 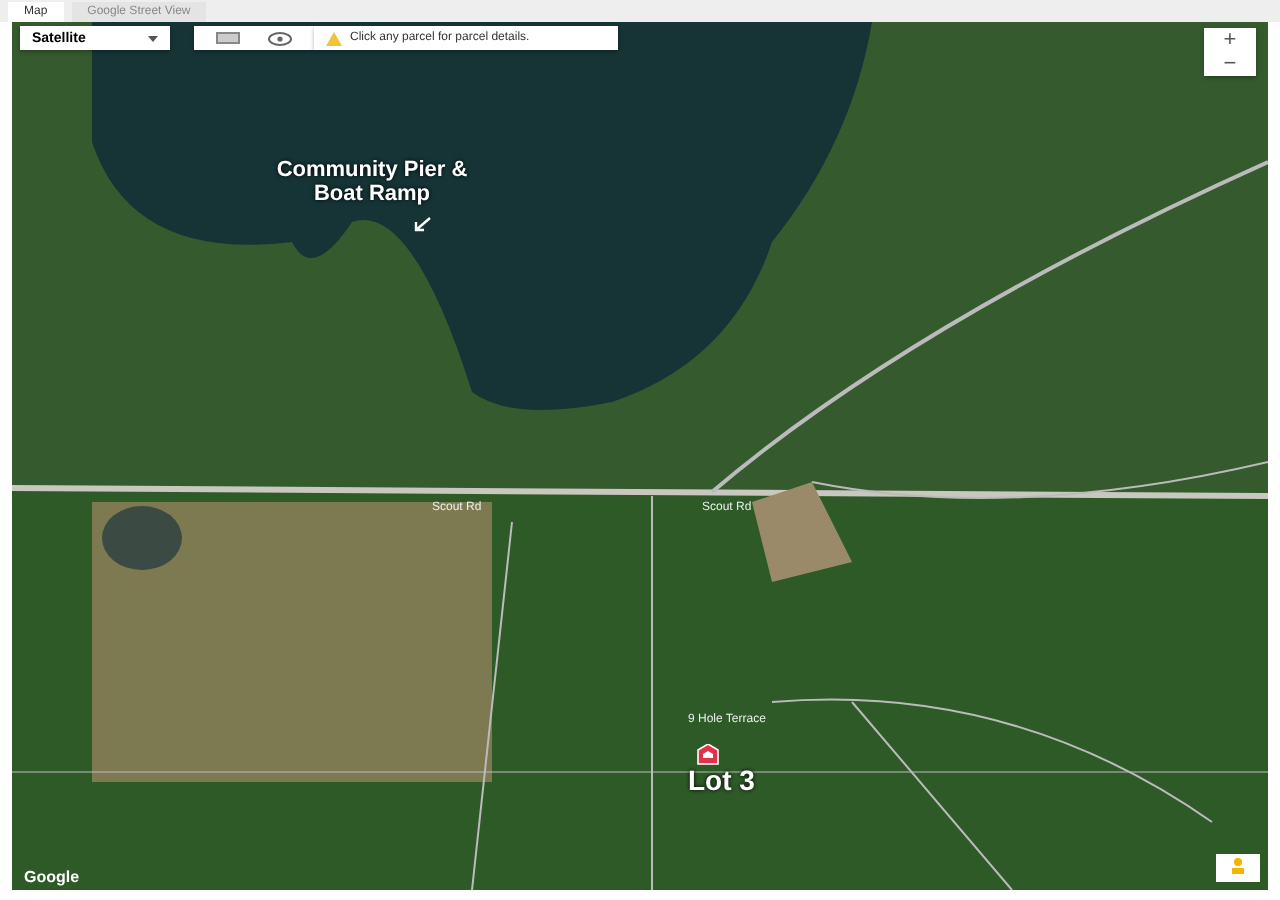 What do you see at coordinates (1230, 40) in the screenshot?
I see `zoom-in-button: +` at bounding box center [1230, 40].